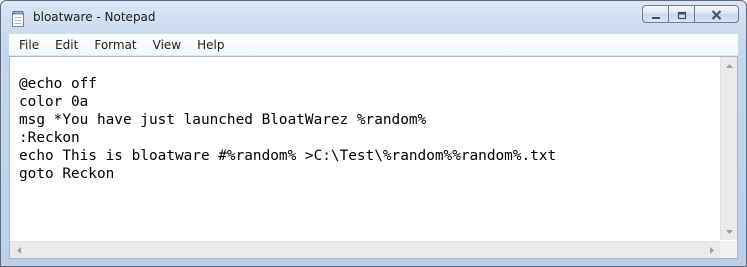 Image resolution: width=747 pixels, height=267 pixels. I want to click on text-line-1: @echo off, so click(58, 84).